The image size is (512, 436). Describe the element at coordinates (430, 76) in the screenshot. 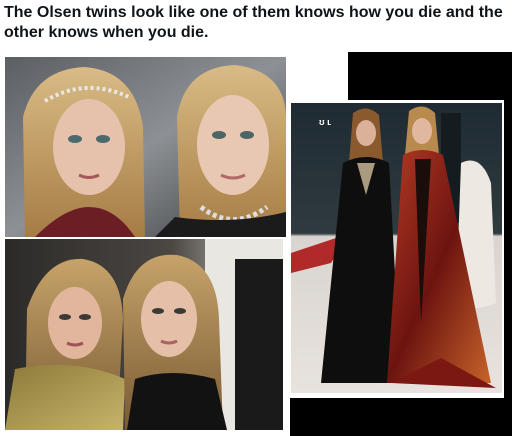

I see `media-black-bar` at that location.